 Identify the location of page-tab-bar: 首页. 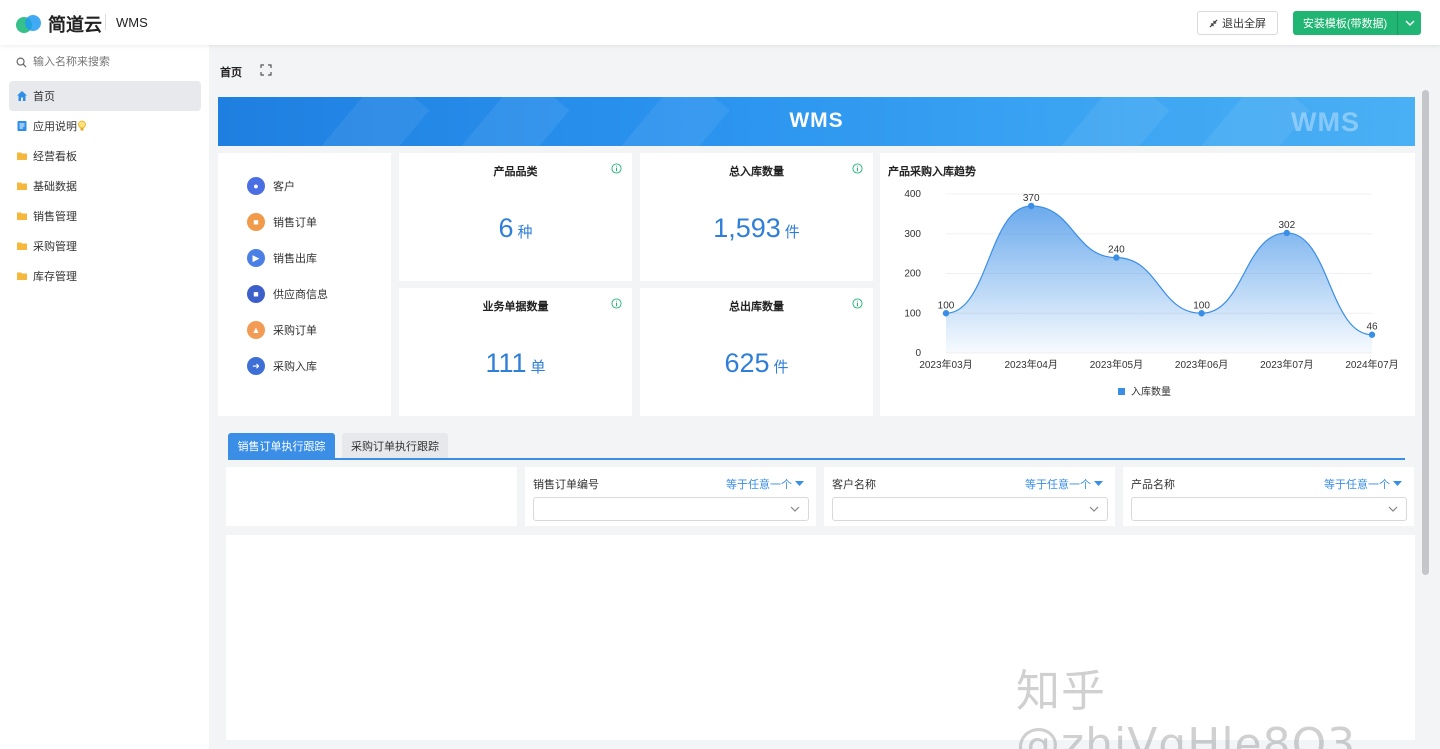
(820, 70).